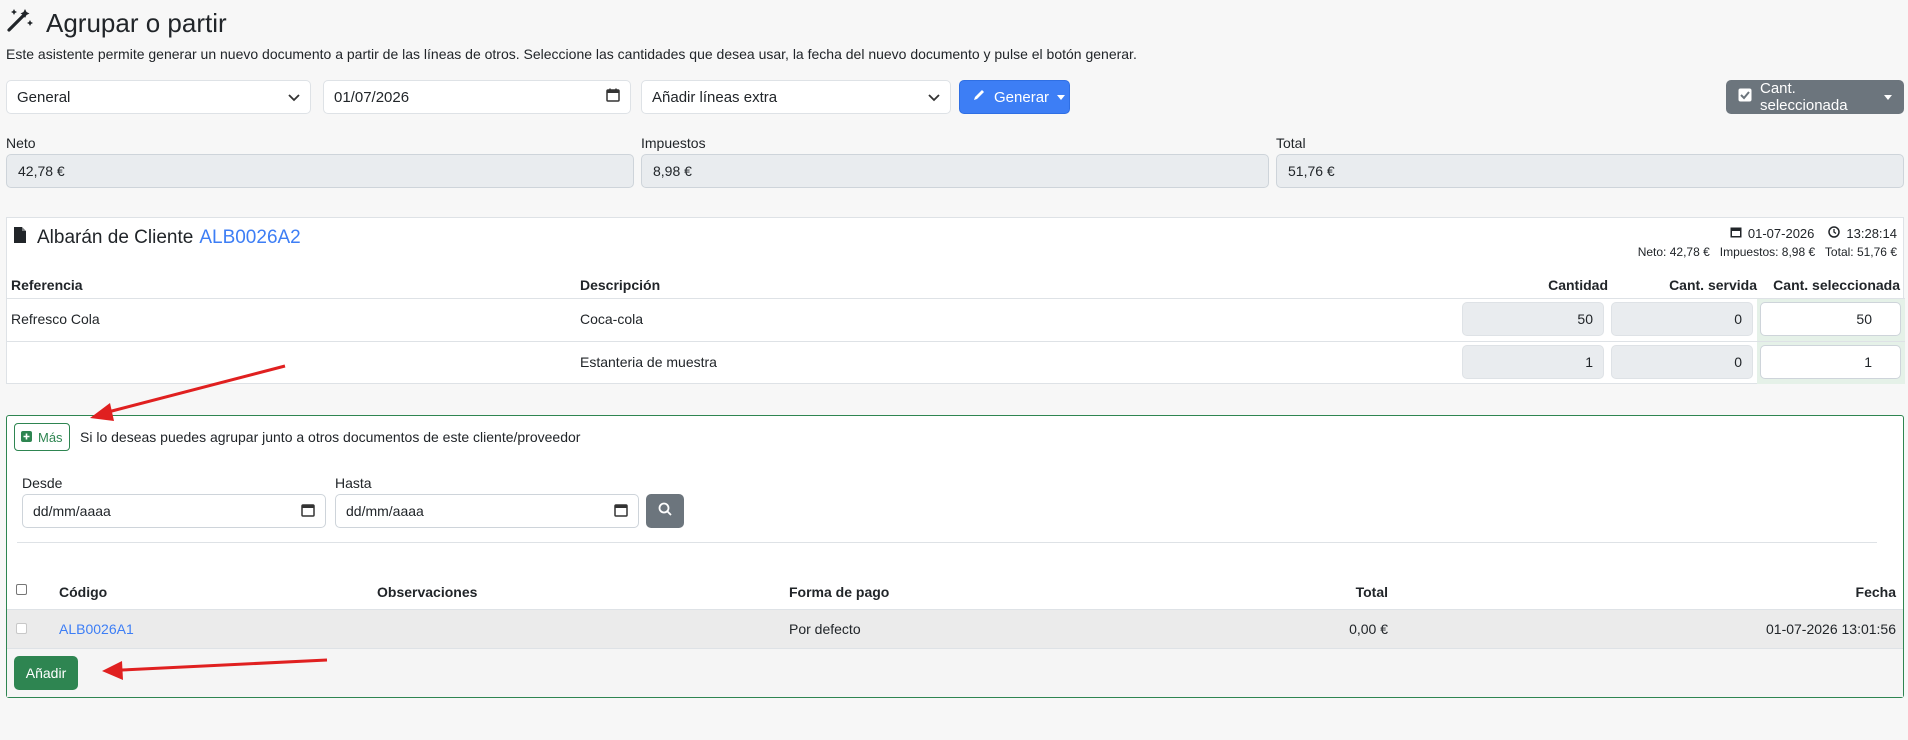  What do you see at coordinates (209, 522) in the screenshot?
I see `annotation-arrows` at bounding box center [209, 522].